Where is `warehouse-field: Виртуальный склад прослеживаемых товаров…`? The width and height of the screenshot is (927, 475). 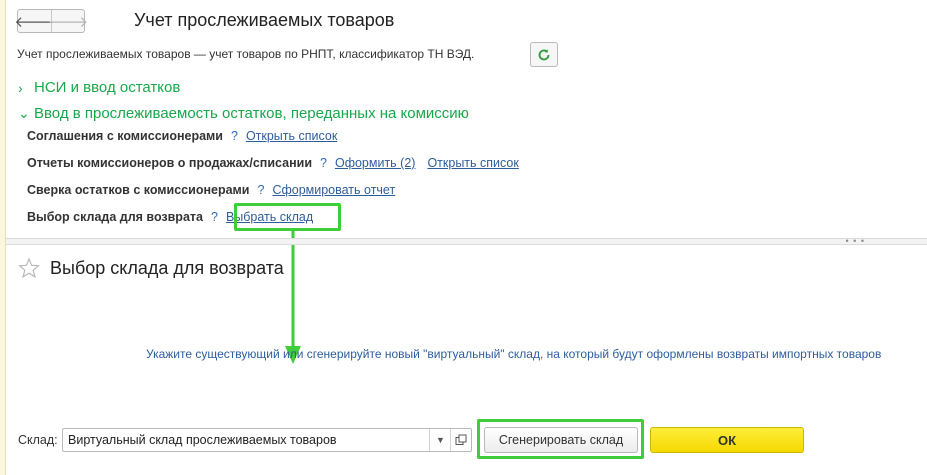 warehouse-field: Виртуальный склад прослеживаемых товаров… is located at coordinates (267, 440).